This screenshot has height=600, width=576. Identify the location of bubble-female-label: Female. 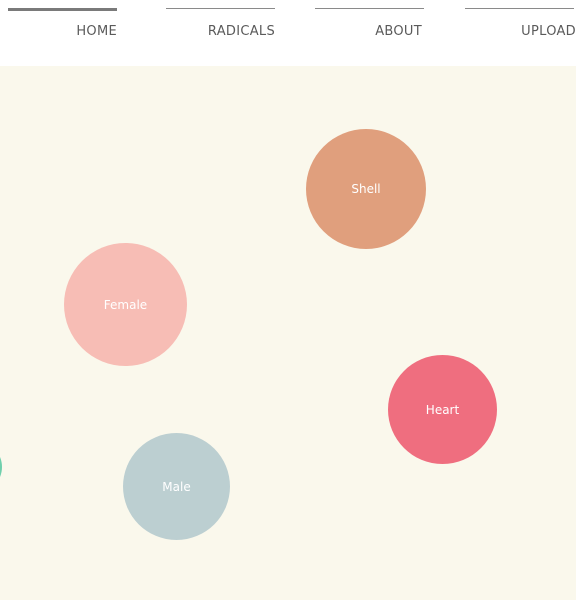
(125, 304).